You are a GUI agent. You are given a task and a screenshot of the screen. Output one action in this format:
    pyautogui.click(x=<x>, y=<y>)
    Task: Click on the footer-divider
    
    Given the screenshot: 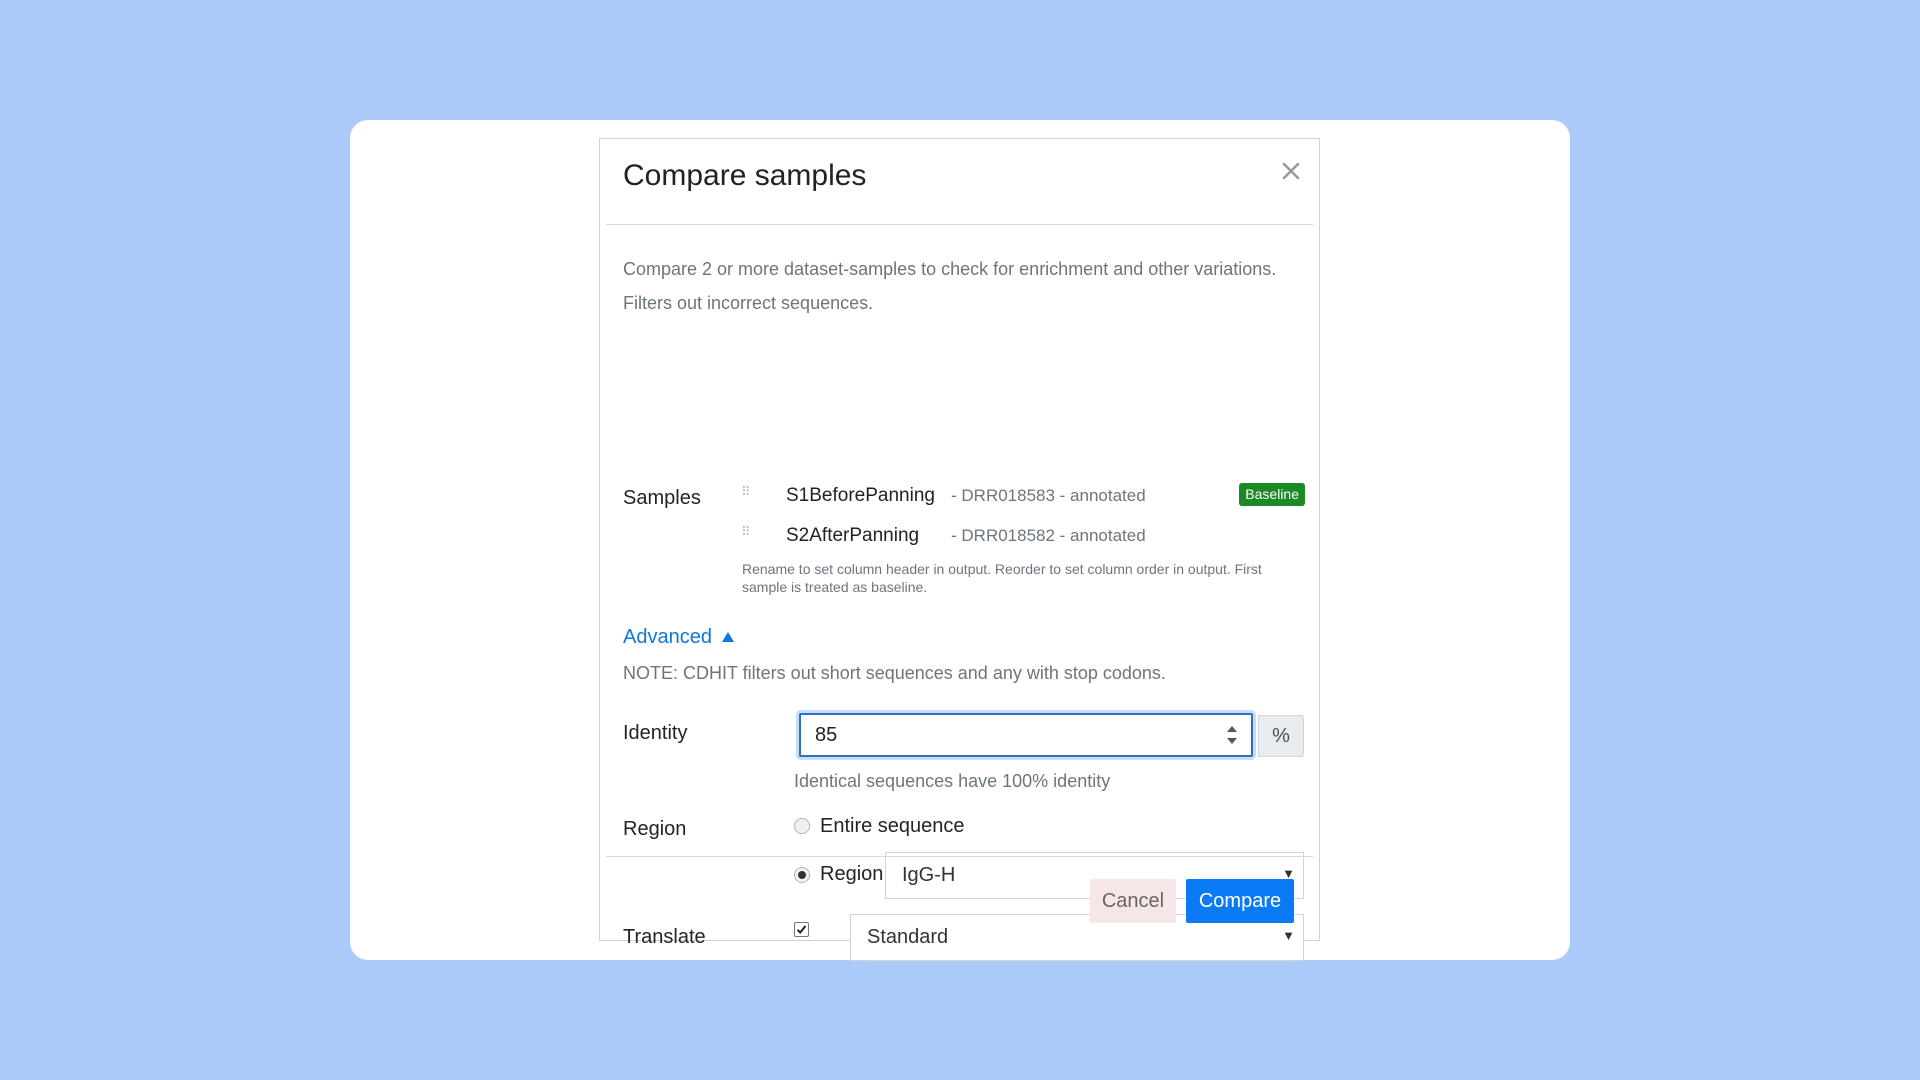 What is the action you would take?
    pyautogui.click(x=959, y=856)
    